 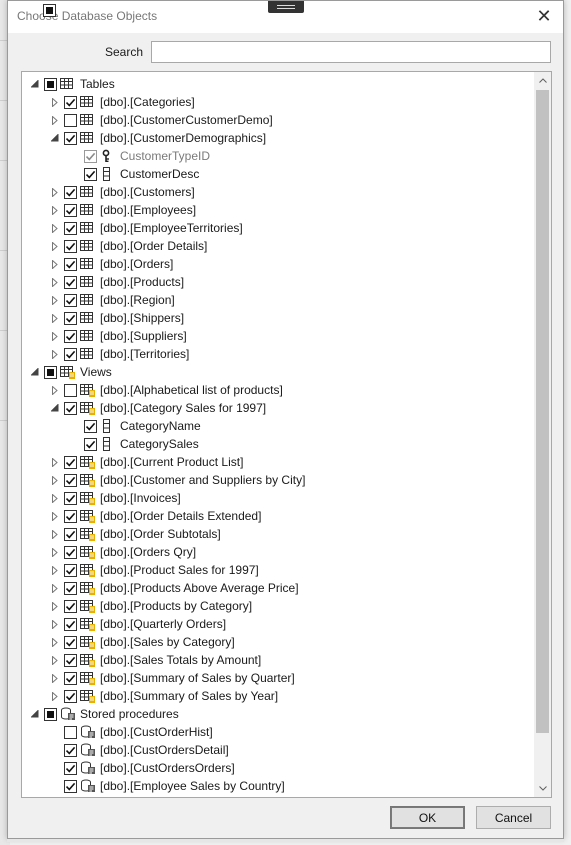 What do you see at coordinates (278, 408) in the screenshot?
I see `tree-row: [dbo].[Category Sales for 1997]` at bounding box center [278, 408].